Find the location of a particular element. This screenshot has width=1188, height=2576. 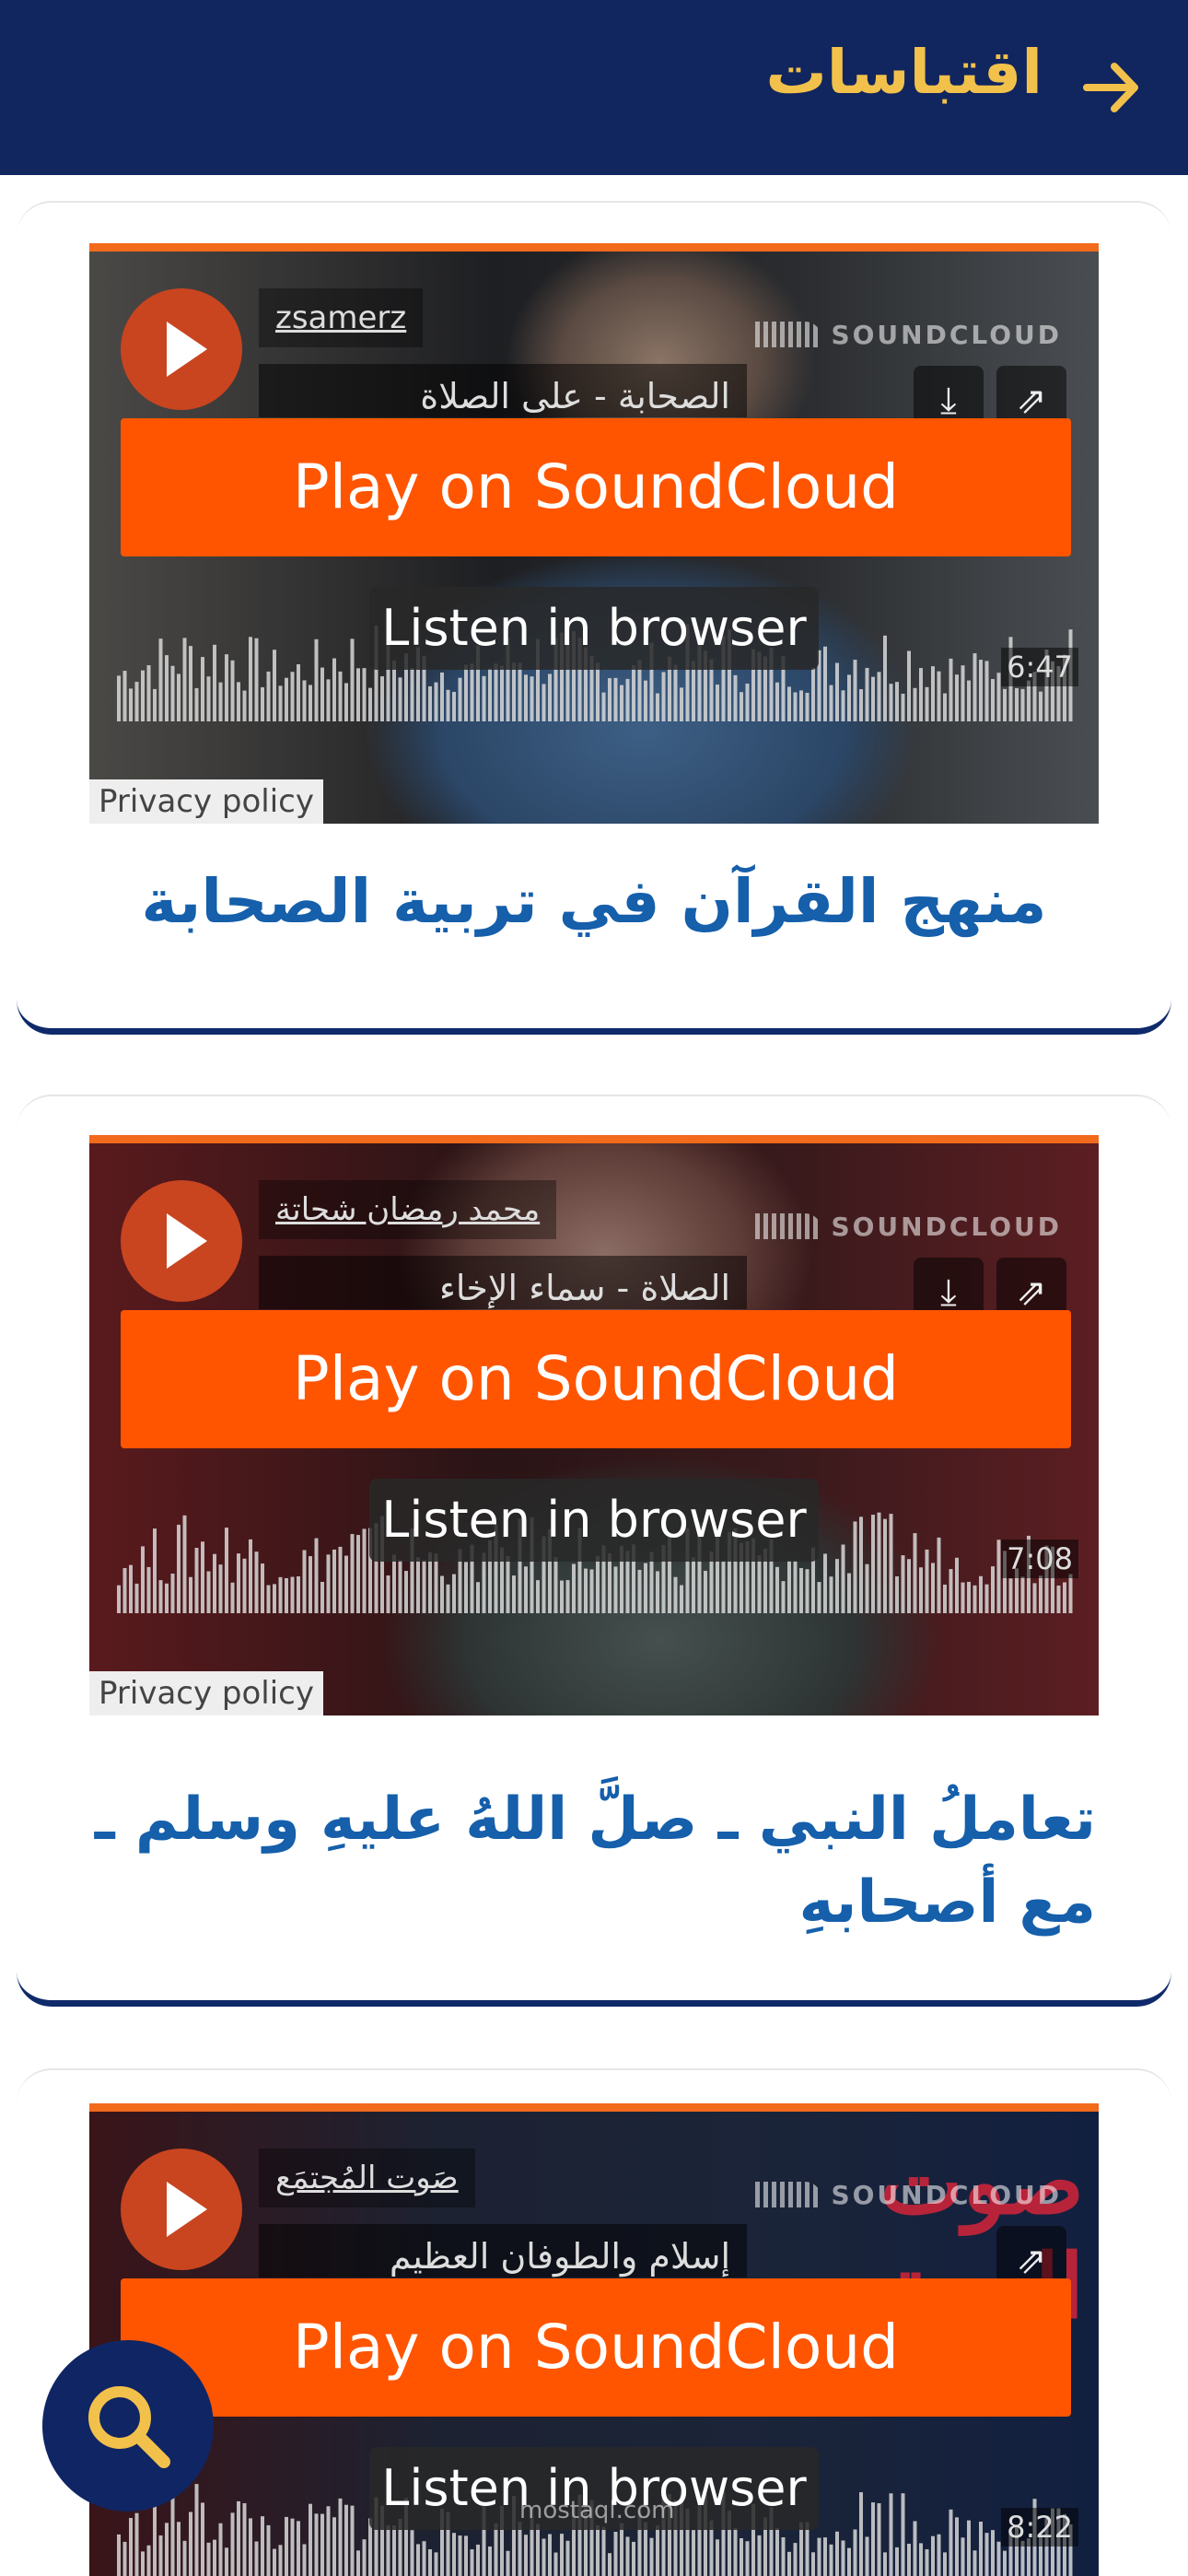

track-title: الصحابة - على الصلاة is located at coordinates (503, 390).